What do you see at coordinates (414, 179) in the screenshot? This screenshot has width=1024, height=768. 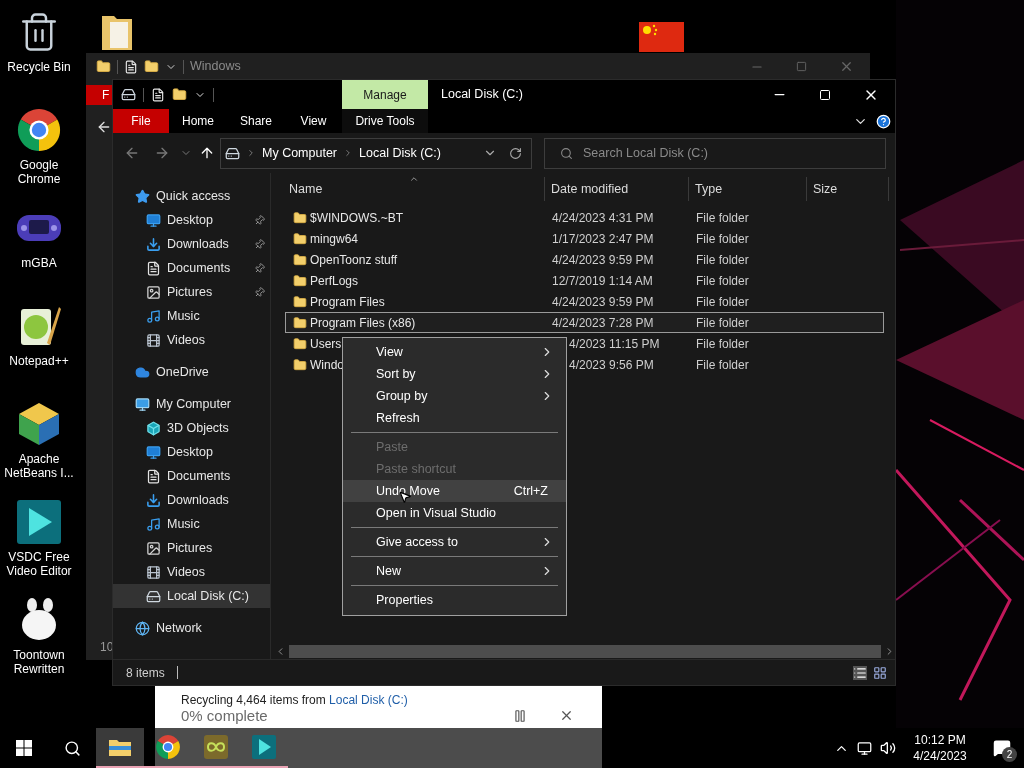 I see `sort-indicator-icon` at bounding box center [414, 179].